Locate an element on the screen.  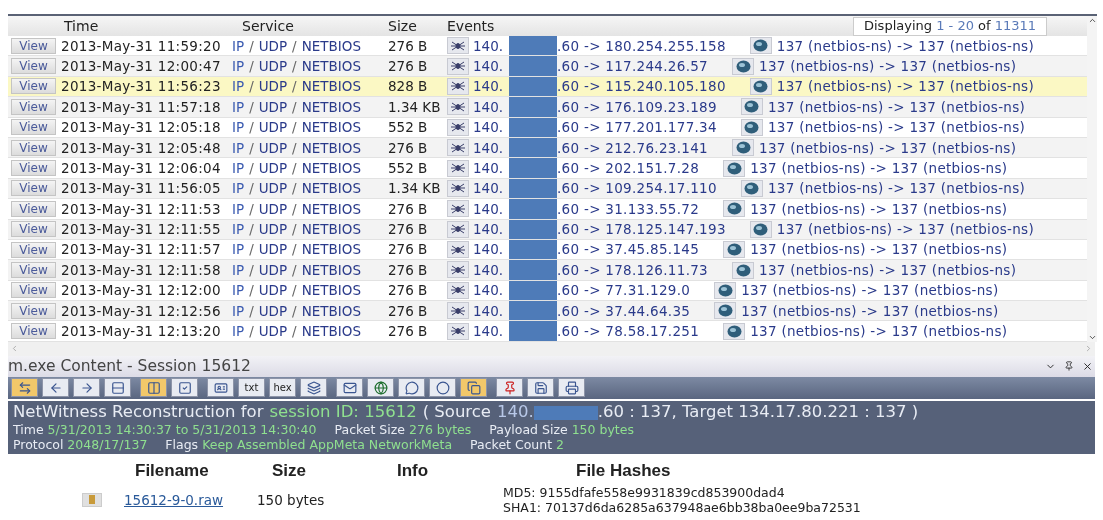
close-icon is located at coordinates (1087, 366).